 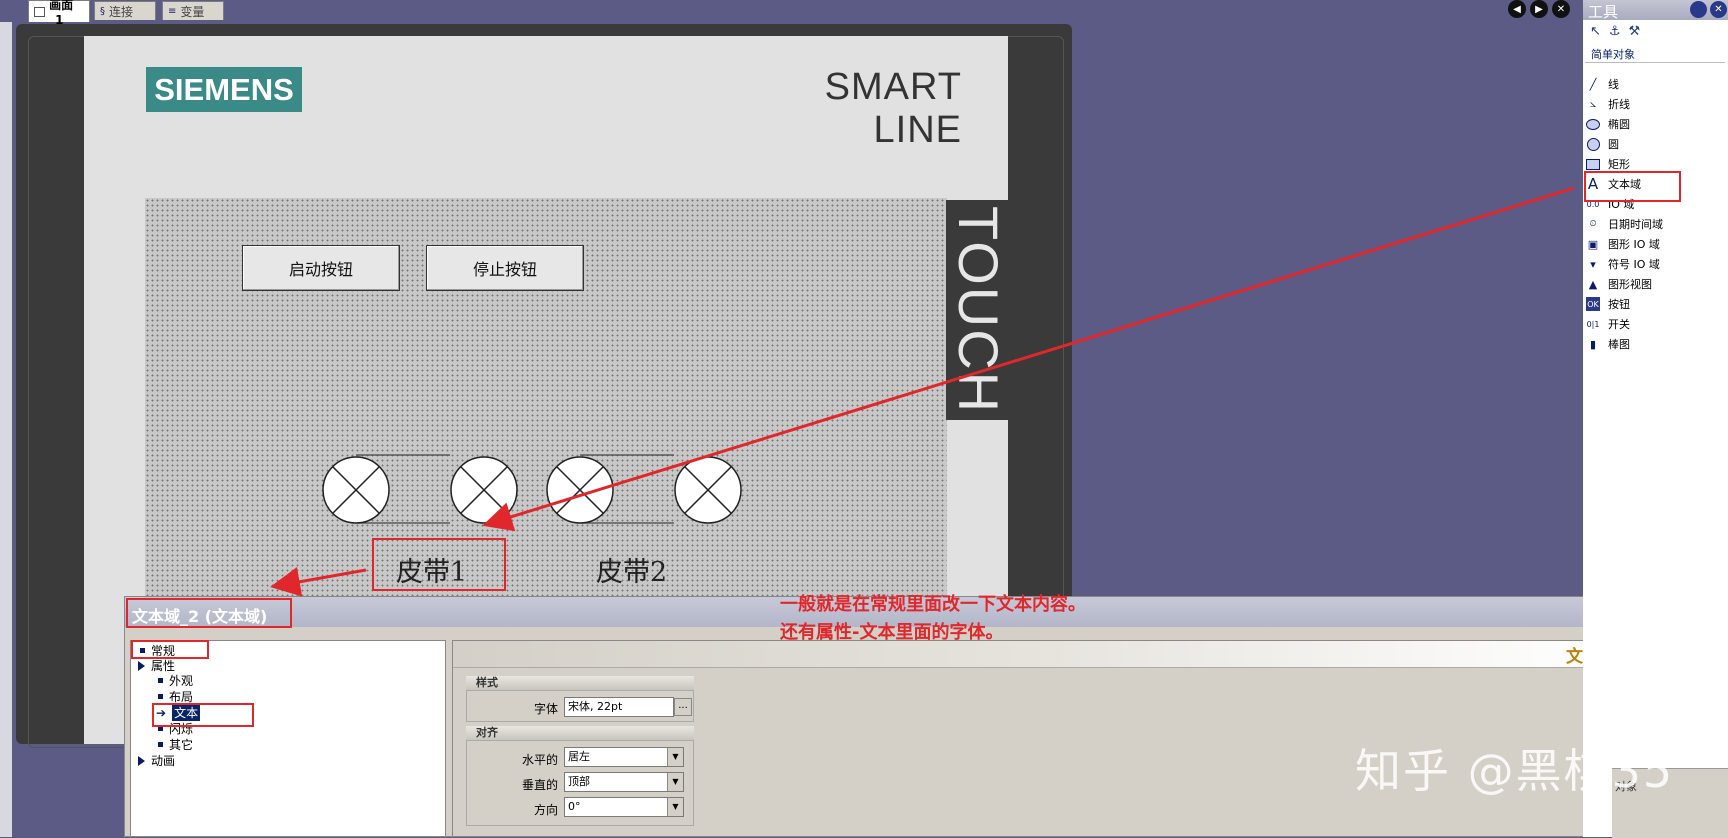 I want to click on watermark: 知乎 @黑棋35, so click(x=1515, y=771).